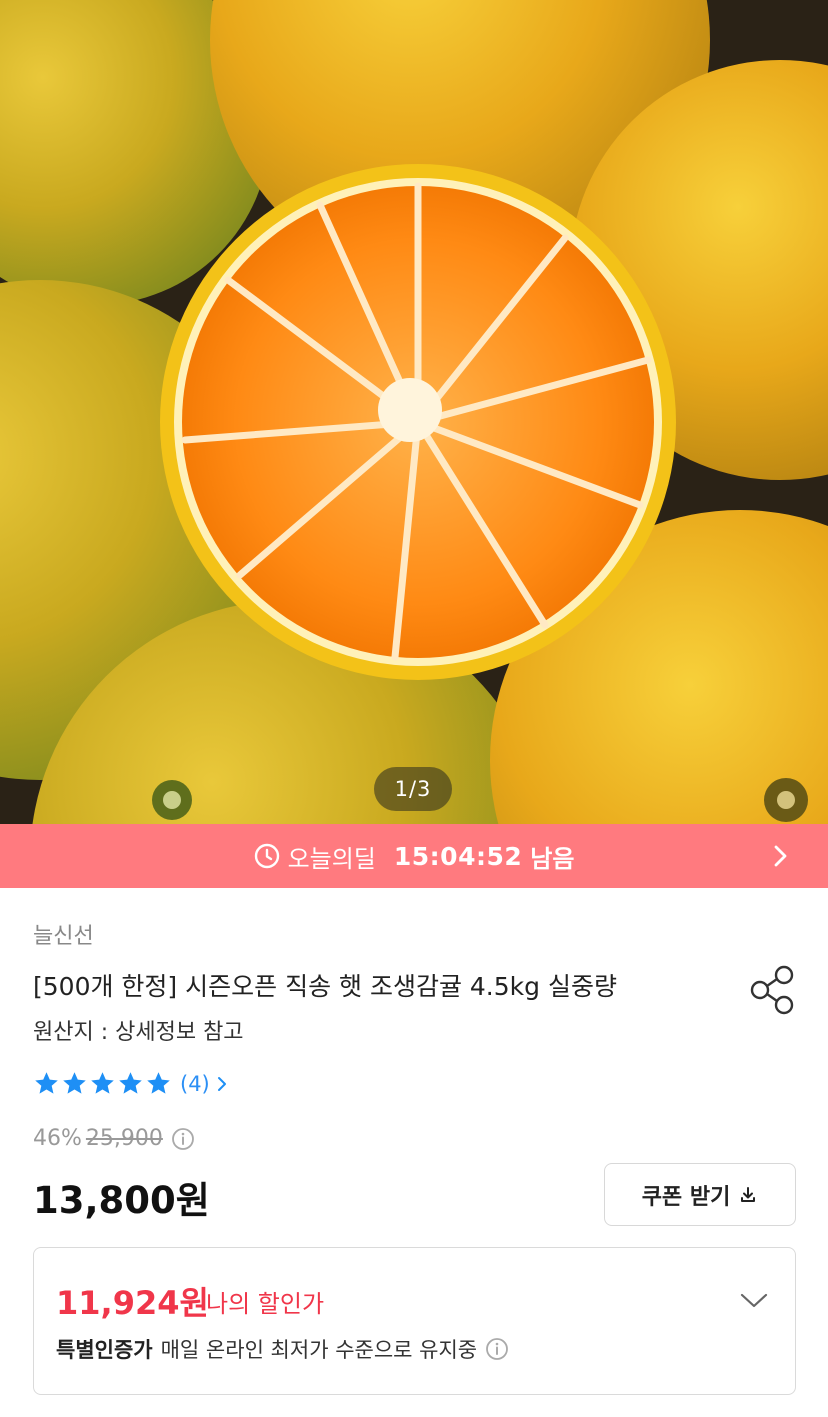  I want to click on special-price-row: 특별인증가 매일 온라인 최저가 수준으로 유지중, so click(282, 1349).